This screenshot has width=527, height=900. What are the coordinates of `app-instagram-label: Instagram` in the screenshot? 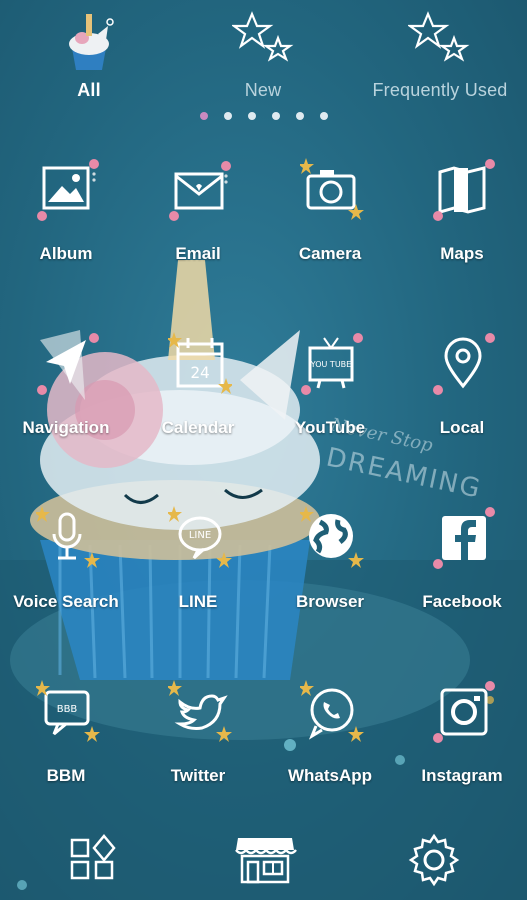 It's located at (462, 775).